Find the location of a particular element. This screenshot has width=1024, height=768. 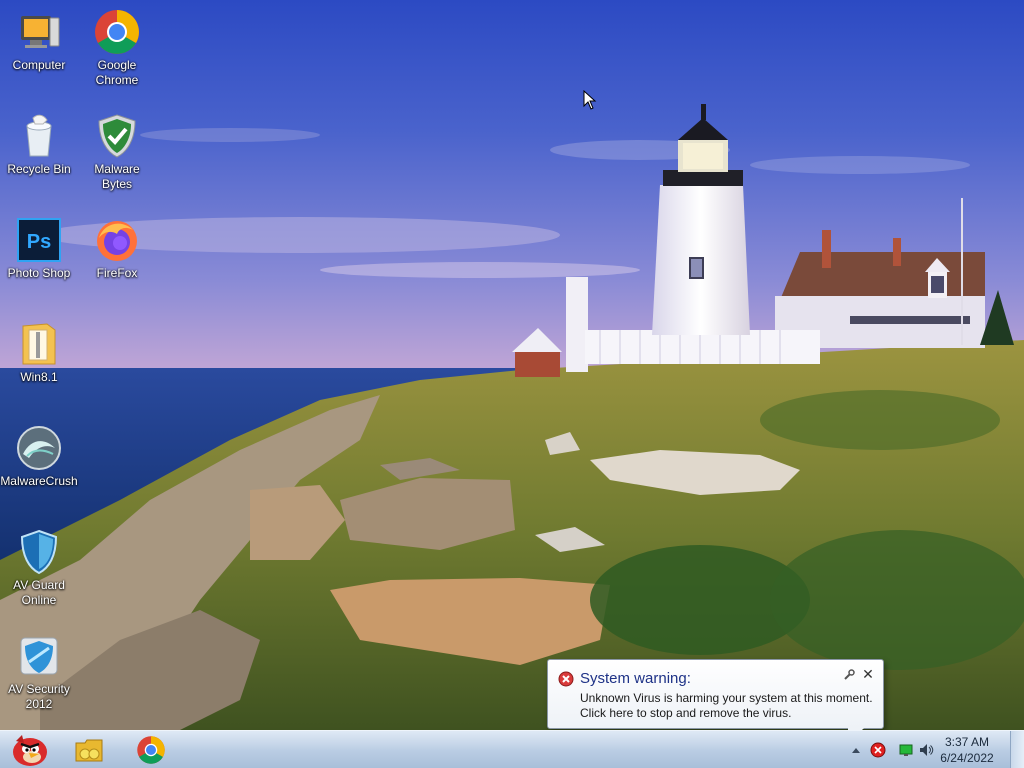

start-button is located at coordinates (28, 750).